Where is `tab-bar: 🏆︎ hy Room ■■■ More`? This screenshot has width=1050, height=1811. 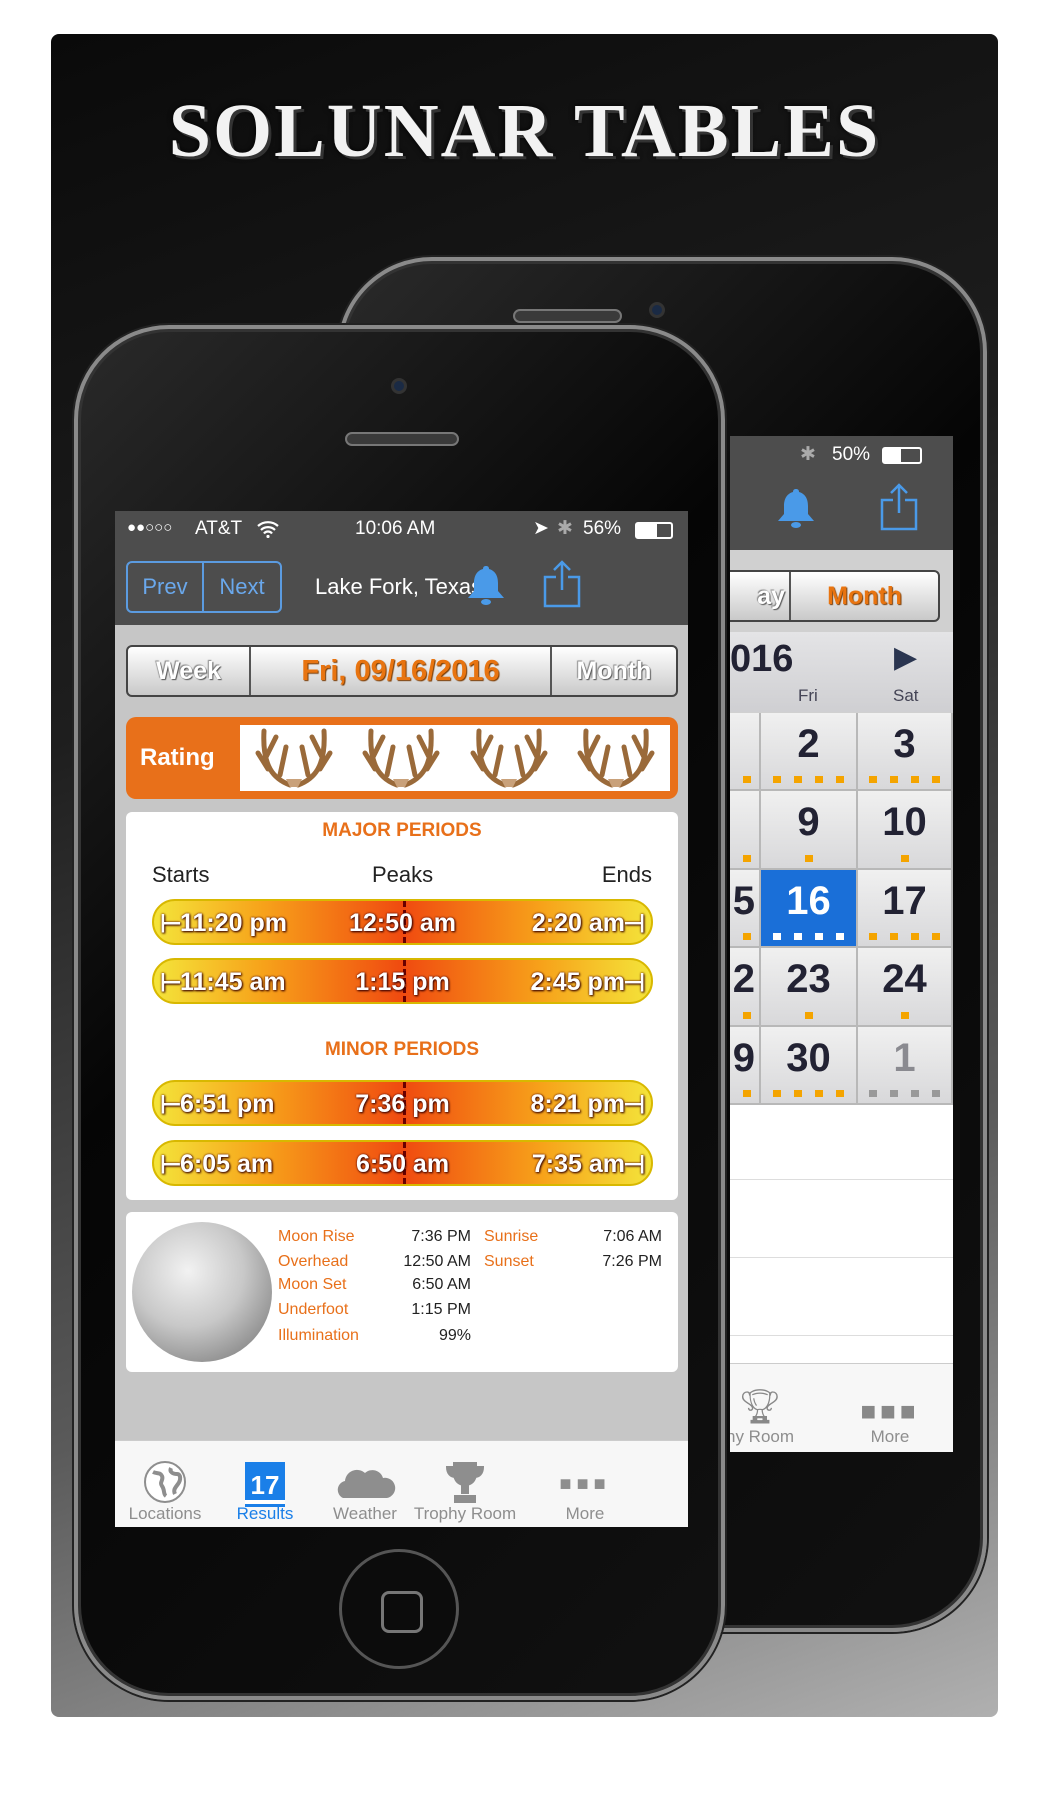
tab-bar: 🏆︎ hy Room ■■■ More is located at coordinates (841, 1407).